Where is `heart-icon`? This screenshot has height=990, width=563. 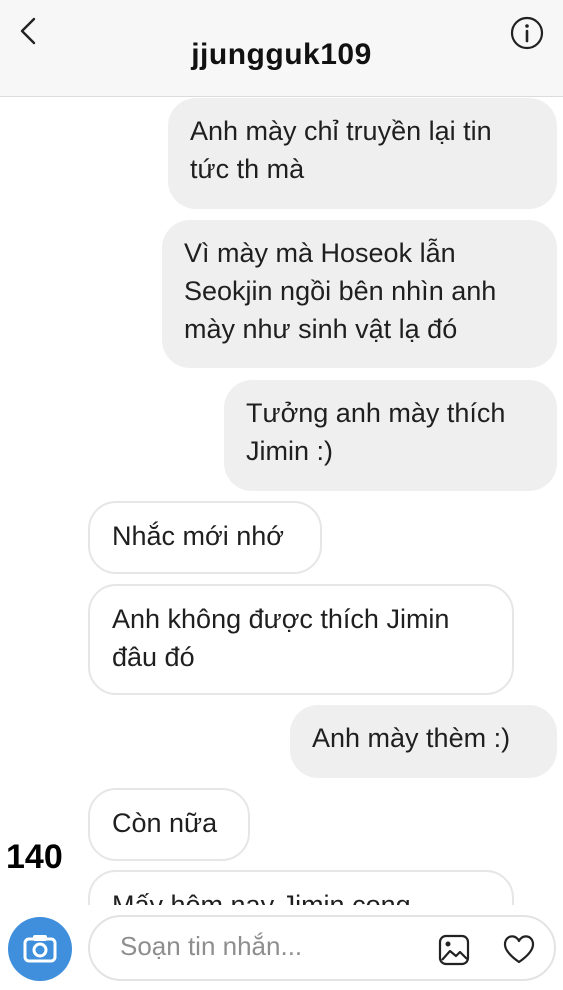
heart-icon is located at coordinates (519, 949).